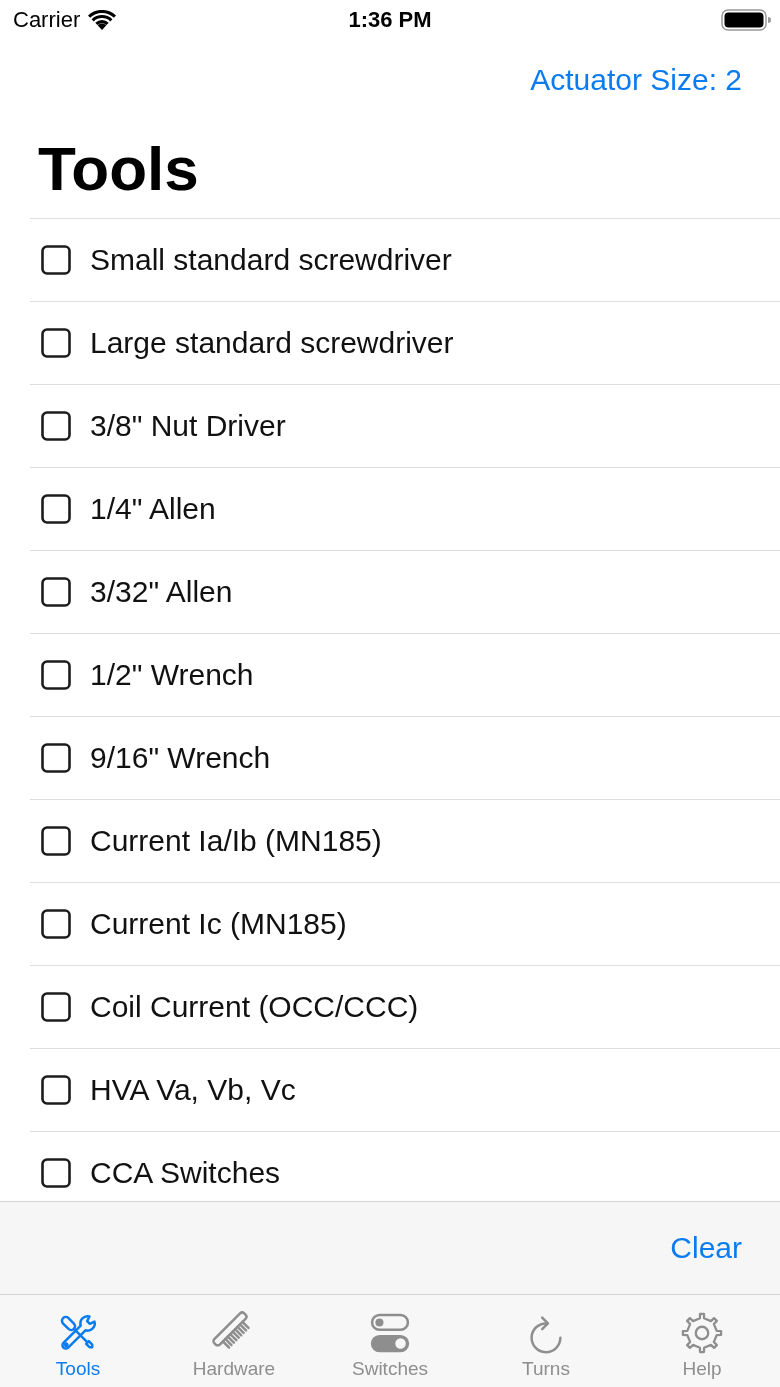 Image resolution: width=780 pixels, height=1387 pixels. What do you see at coordinates (218, 924) in the screenshot?
I see `item-label: Current Ic (MN185)` at bounding box center [218, 924].